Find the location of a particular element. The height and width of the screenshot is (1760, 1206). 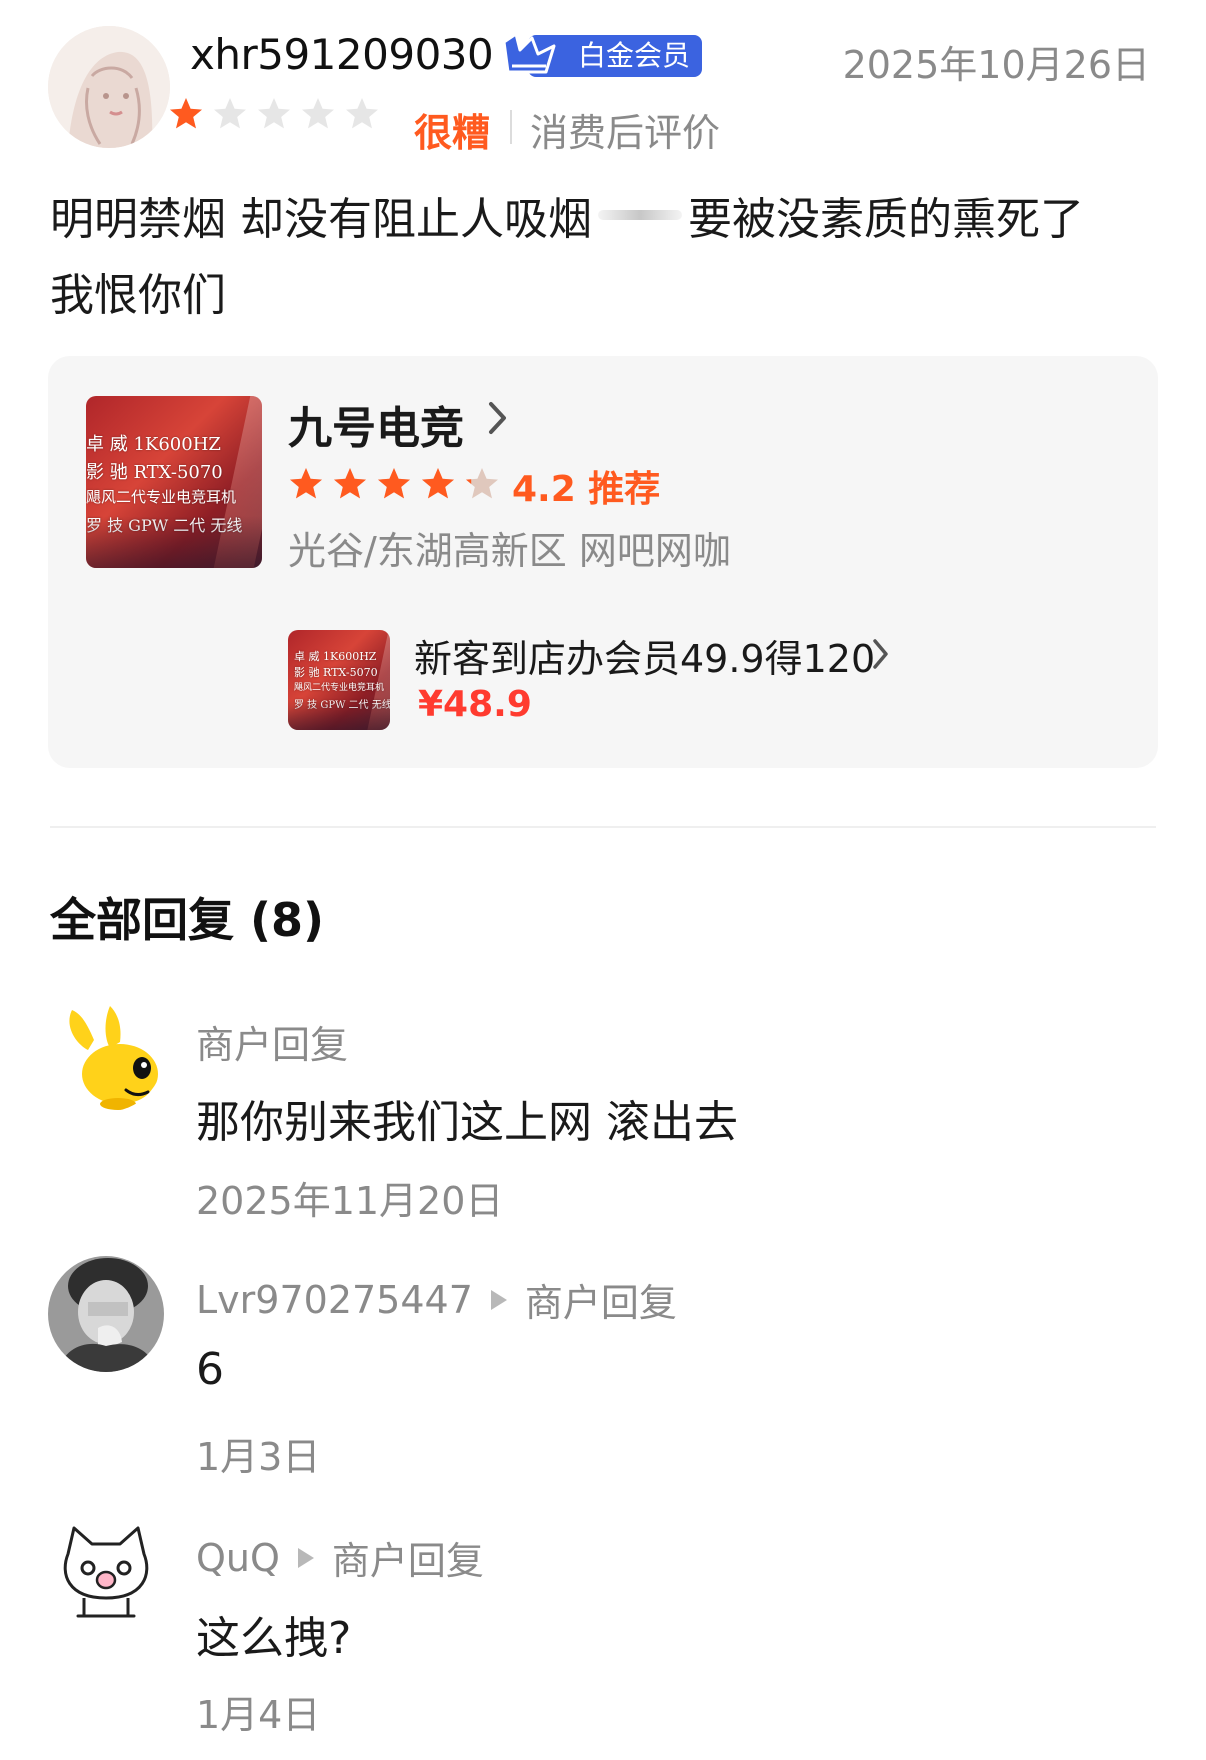

rating-tag: 消费后评价 is located at coordinates (625, 133).